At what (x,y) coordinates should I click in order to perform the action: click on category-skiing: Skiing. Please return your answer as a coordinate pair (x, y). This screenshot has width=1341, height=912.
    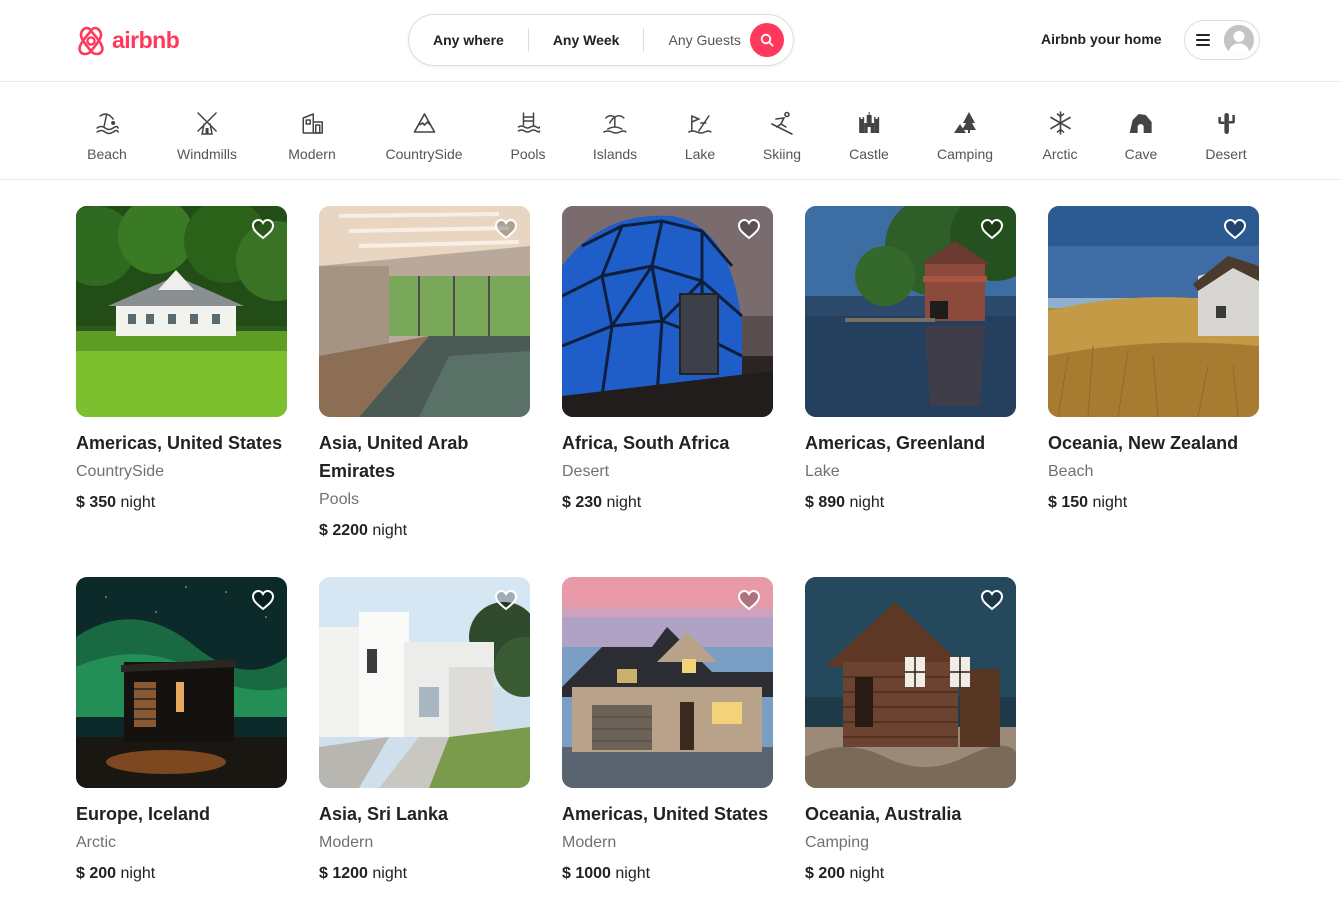
    Looking at the image, I should click on (782, 136).